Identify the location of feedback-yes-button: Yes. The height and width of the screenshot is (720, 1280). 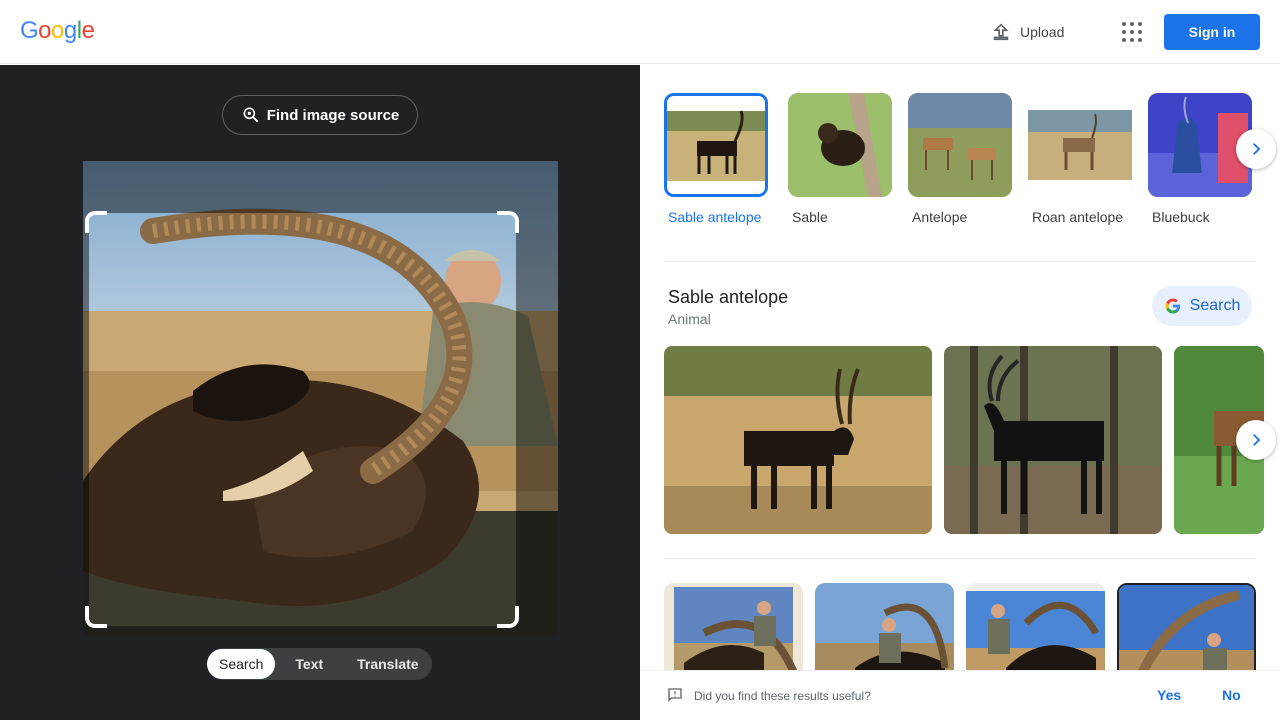
(1169, 695).